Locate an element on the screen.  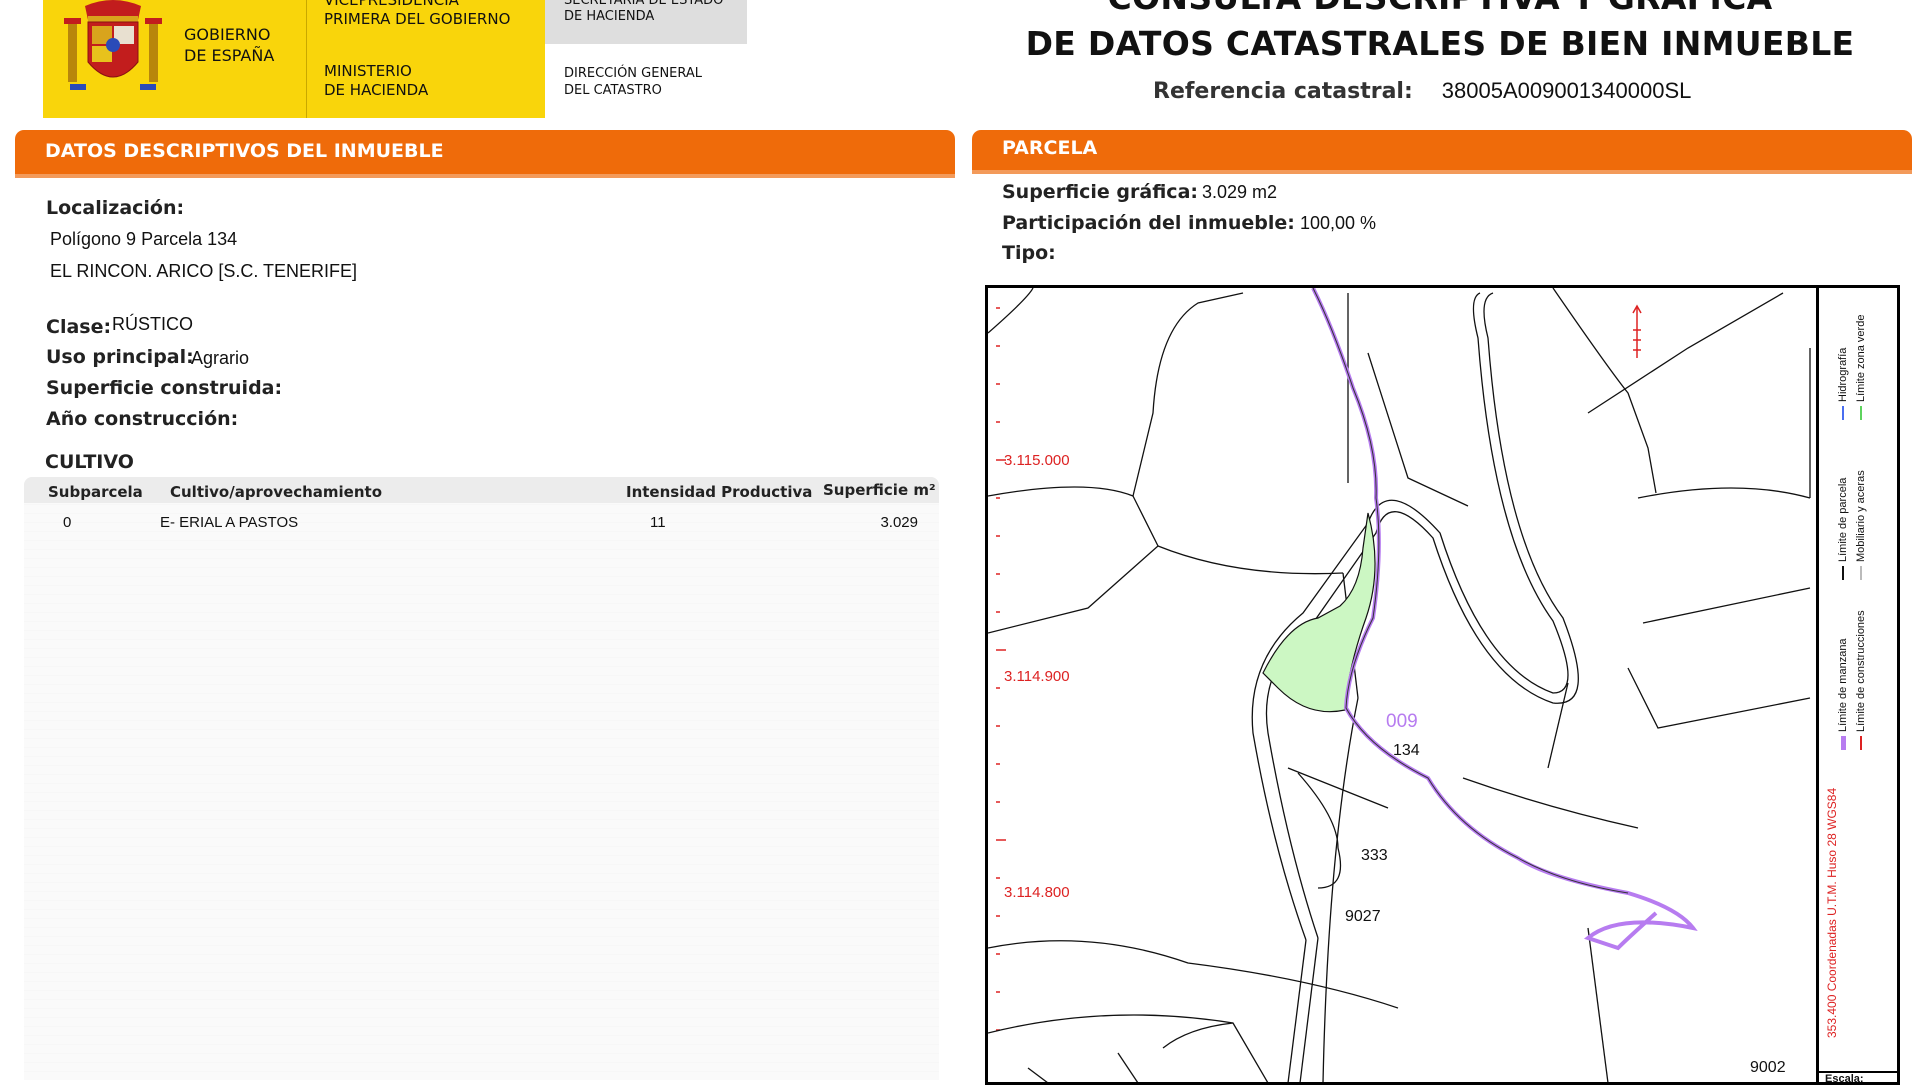
parcel-134-area is located at coordinates (1319, 612).